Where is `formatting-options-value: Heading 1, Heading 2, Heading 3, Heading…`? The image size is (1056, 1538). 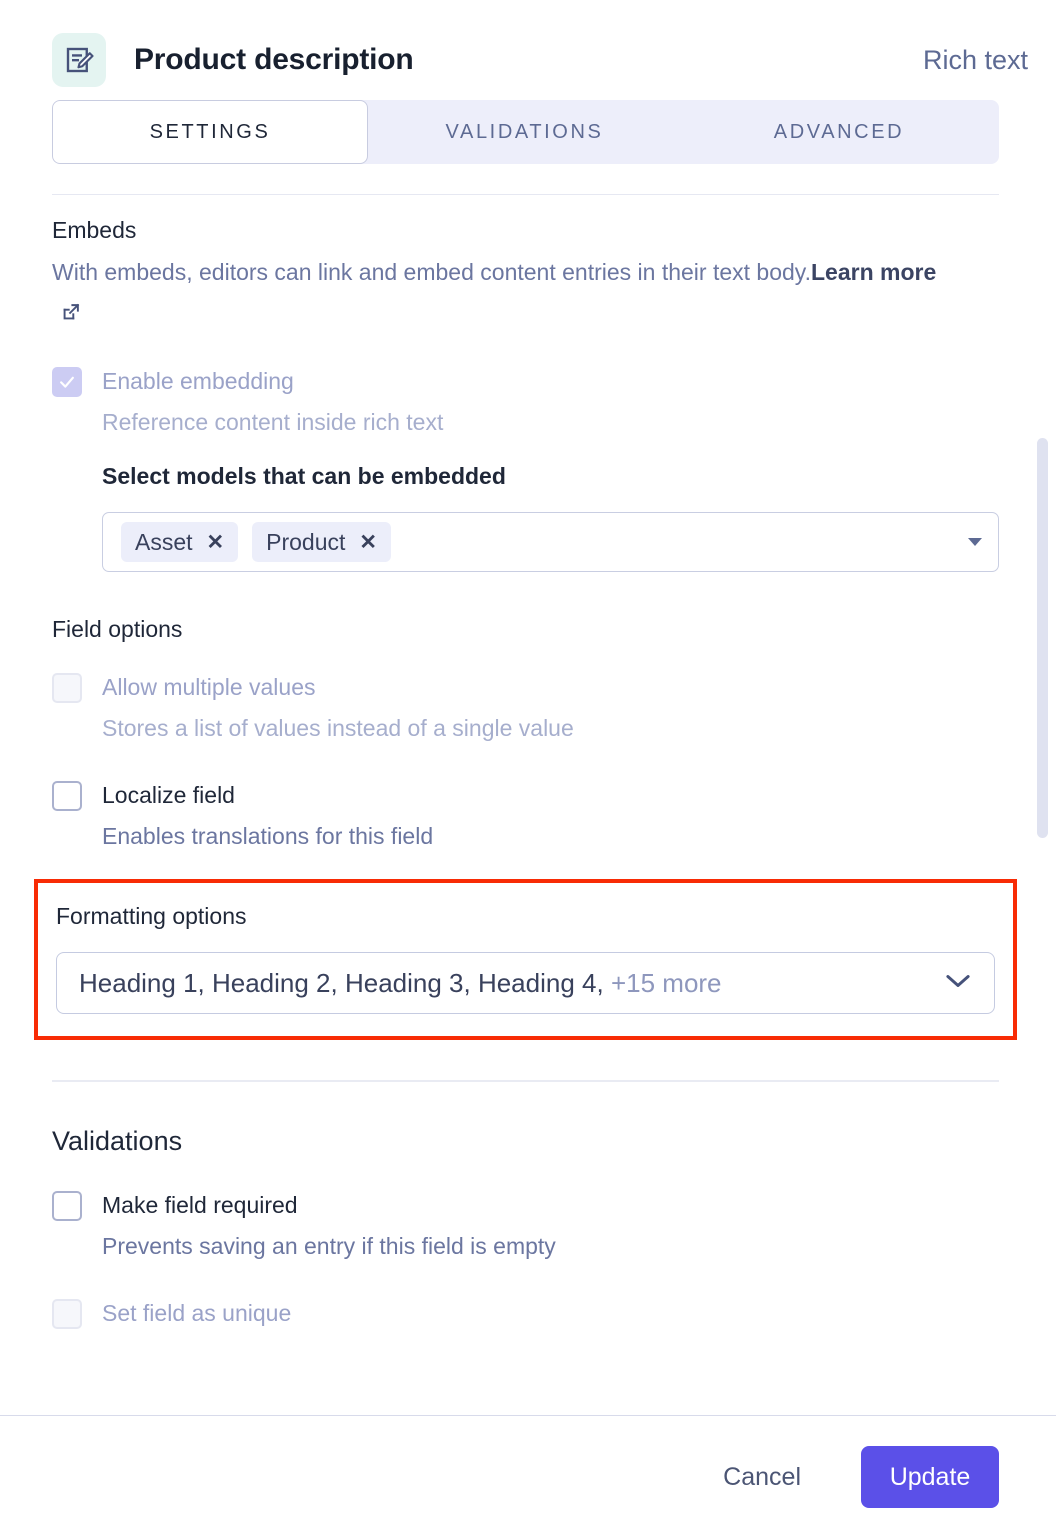 formatting-options-value: Heading 1, Heading 2, Heading 3, Heading… is located at coordinates (400, 983).